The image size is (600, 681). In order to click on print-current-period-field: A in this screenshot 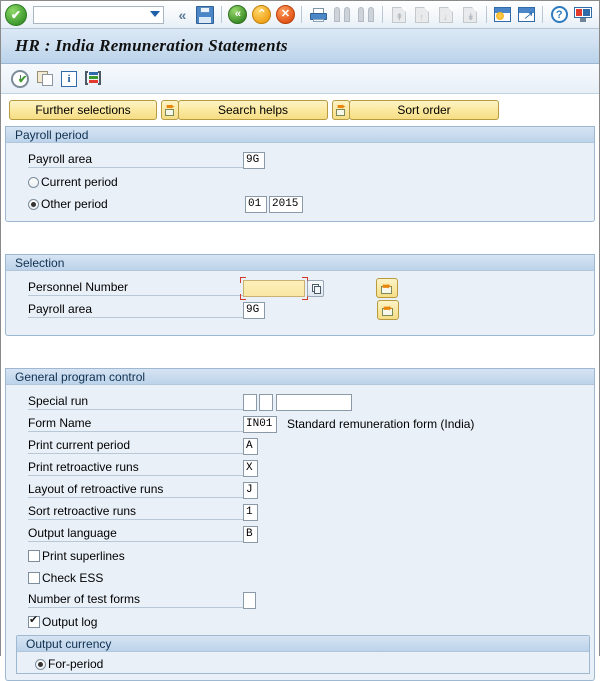, I will do `click(250, 446)`.